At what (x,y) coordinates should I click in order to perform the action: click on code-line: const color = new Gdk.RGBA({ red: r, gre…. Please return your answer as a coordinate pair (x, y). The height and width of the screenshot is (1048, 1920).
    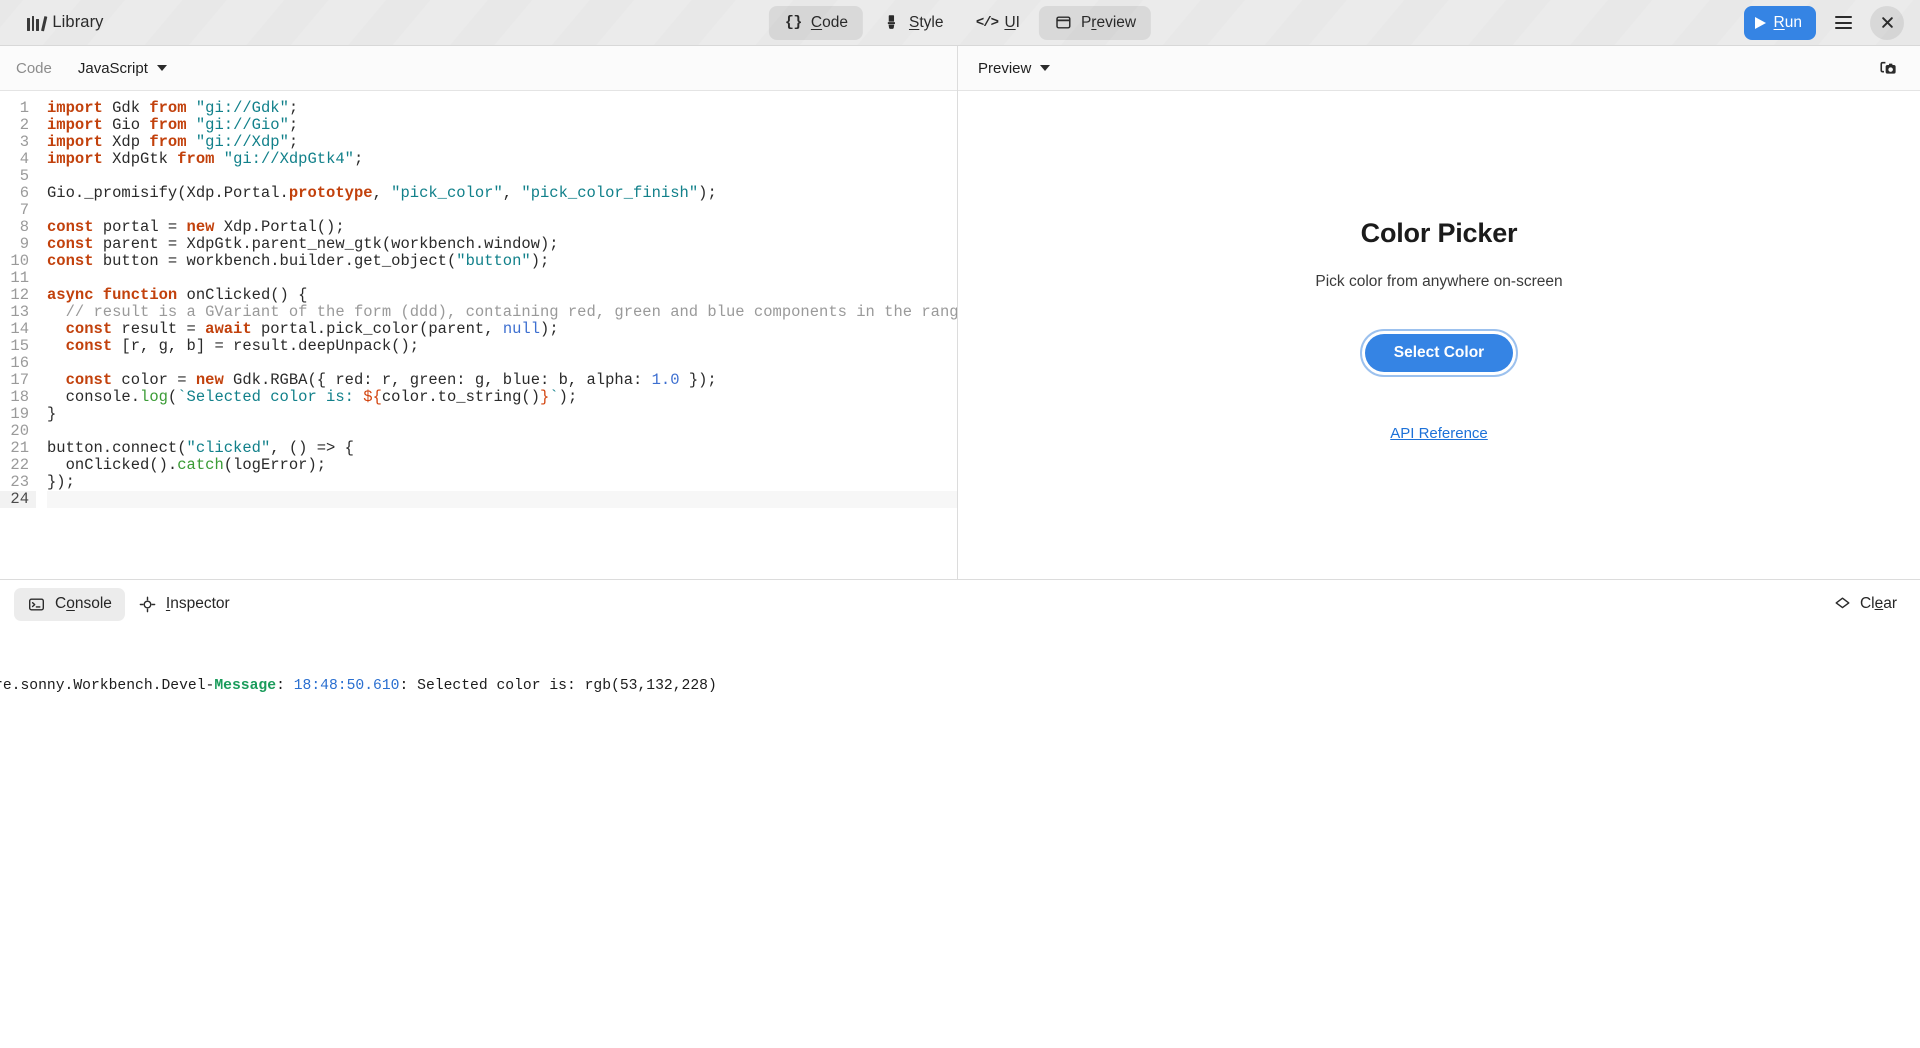
    Looking at the image, I should click on (391, 380).